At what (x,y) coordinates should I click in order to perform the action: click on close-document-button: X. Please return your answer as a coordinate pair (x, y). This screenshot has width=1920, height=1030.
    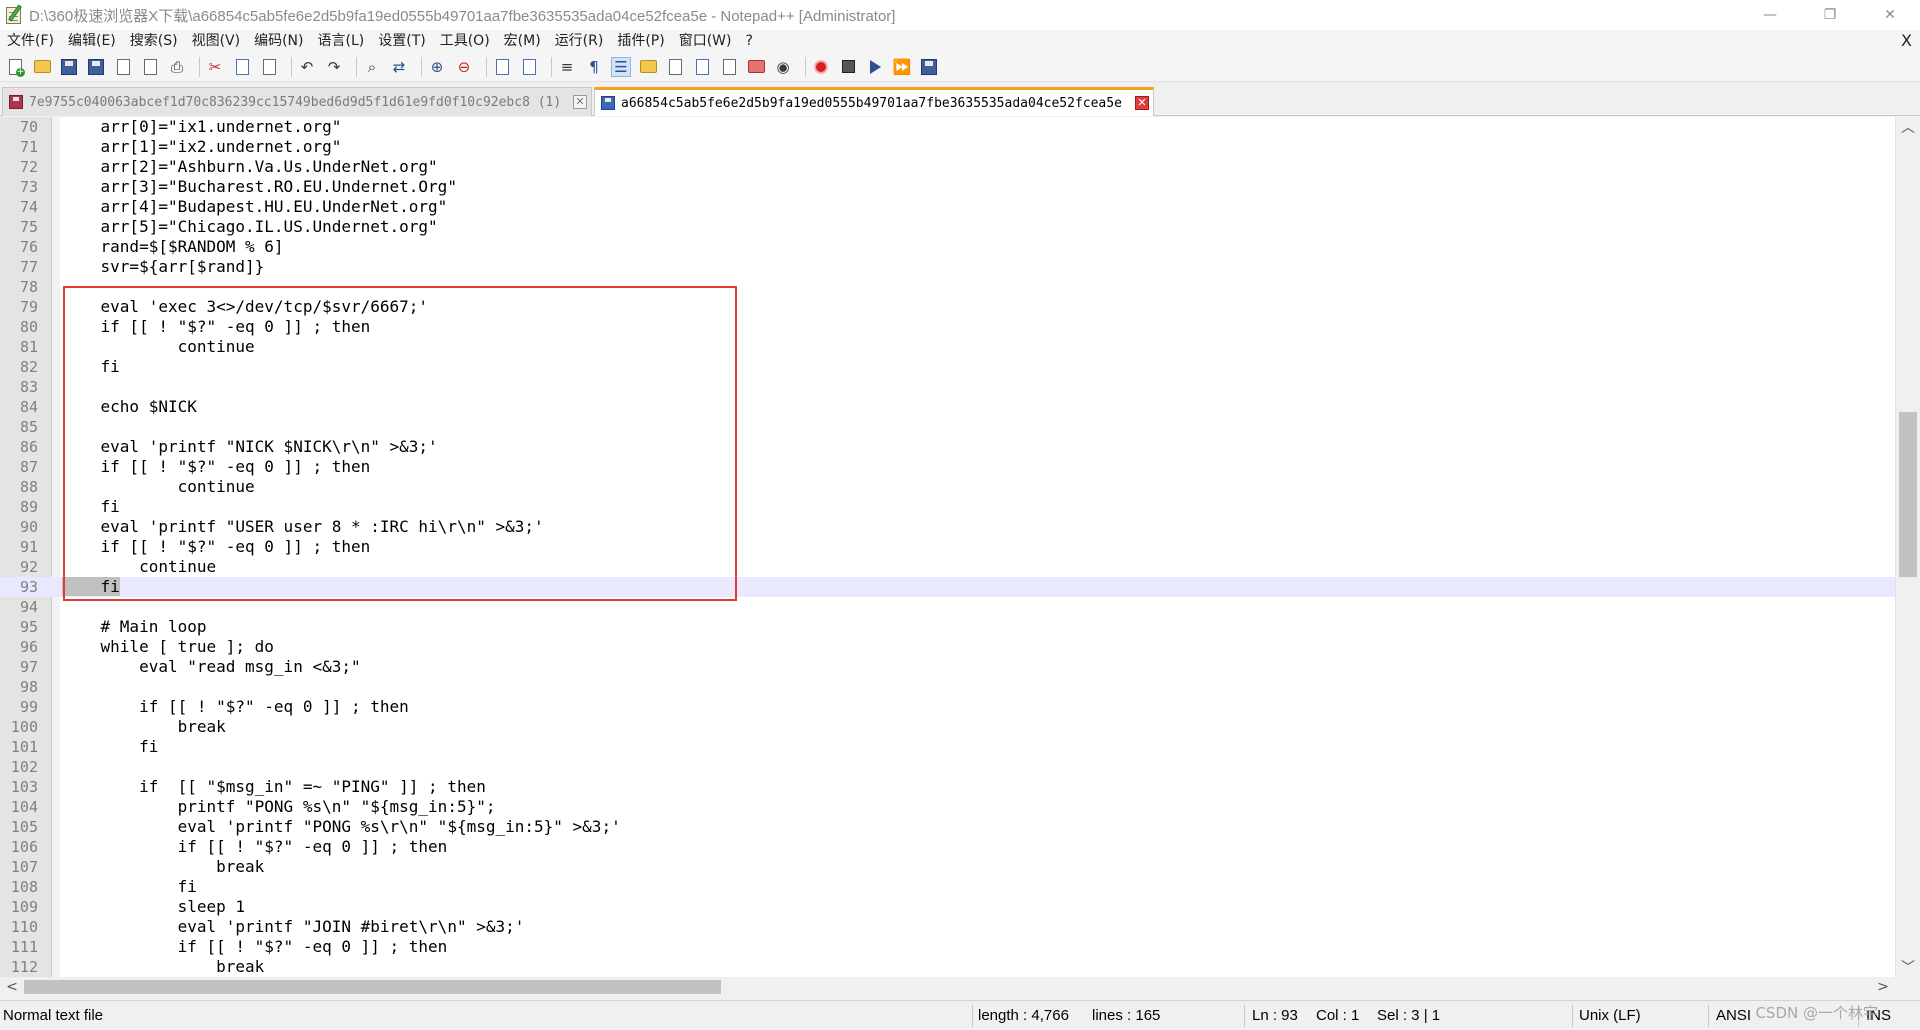
    Looking at the image, I should click on (1906, 41).